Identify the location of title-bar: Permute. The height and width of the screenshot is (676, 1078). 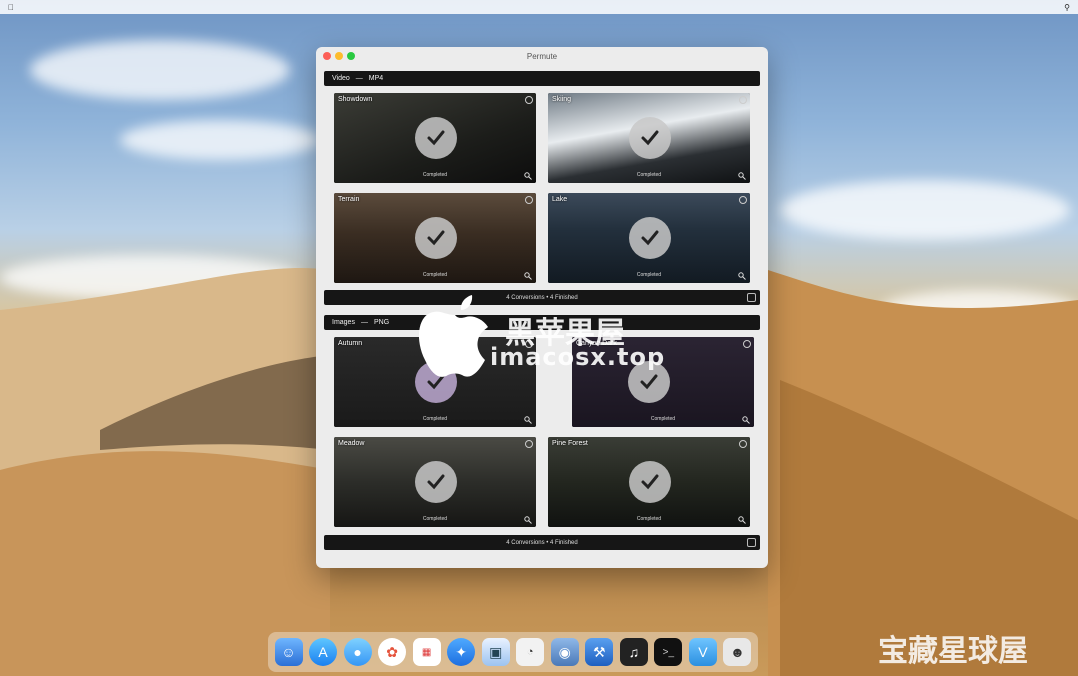
(542, 56).